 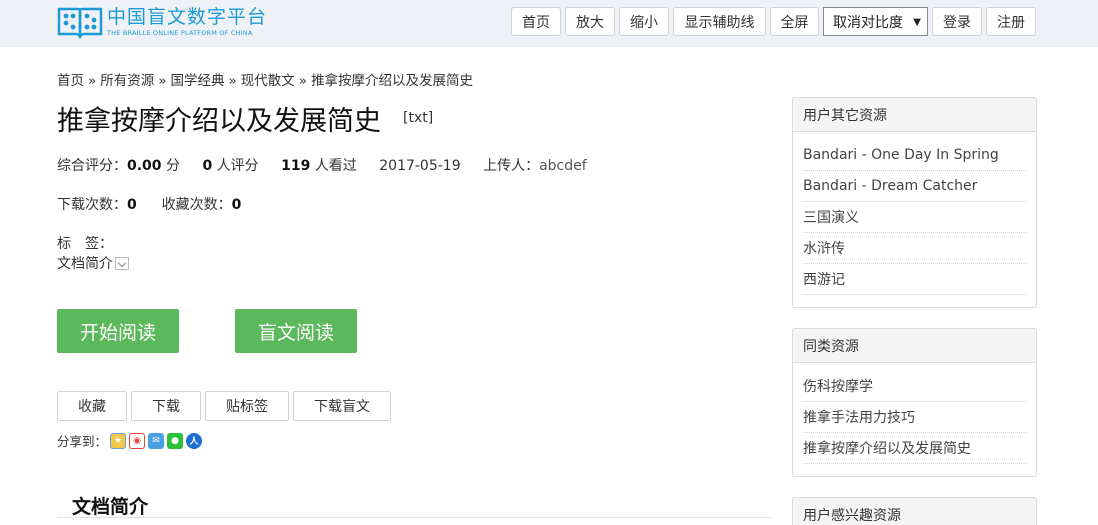 What do you see at coordinates (914, 186) in the screenshot?
I see `list-item: Bandari - Dream Catcher` at bounding box center [914, 186].